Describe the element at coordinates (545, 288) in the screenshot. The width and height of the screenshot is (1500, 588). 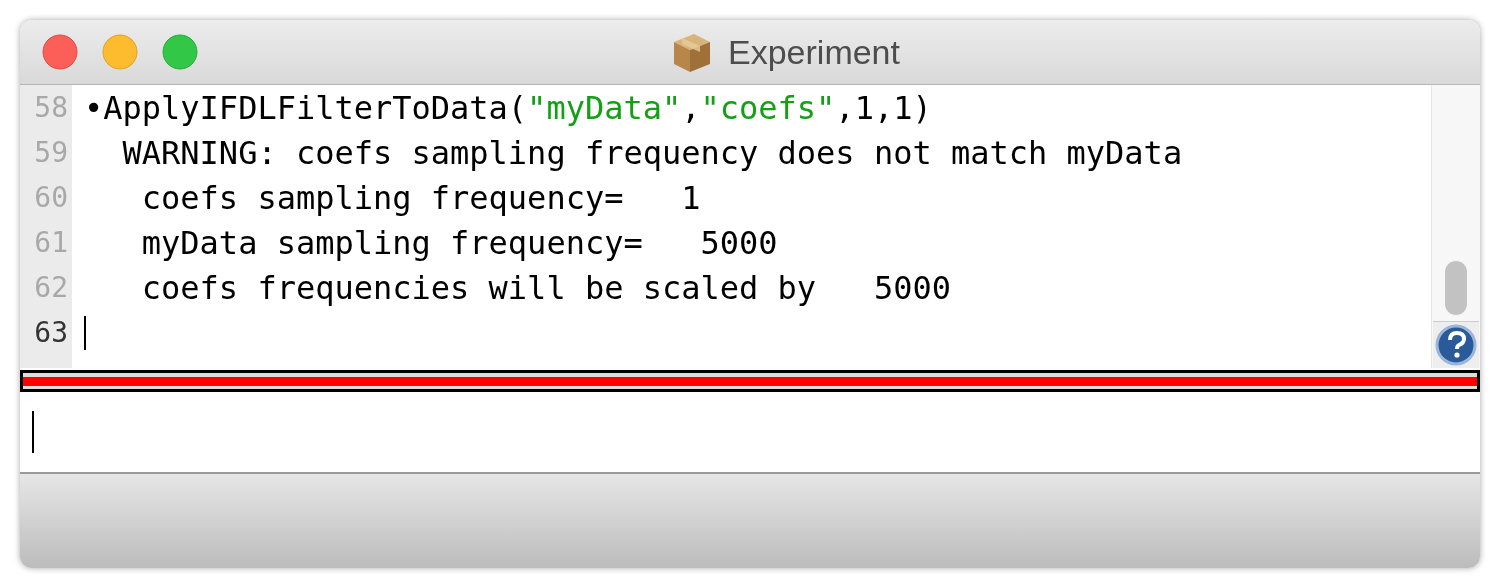
I see `history-line: coefs frequencies will be scaled by 5000` at that location.